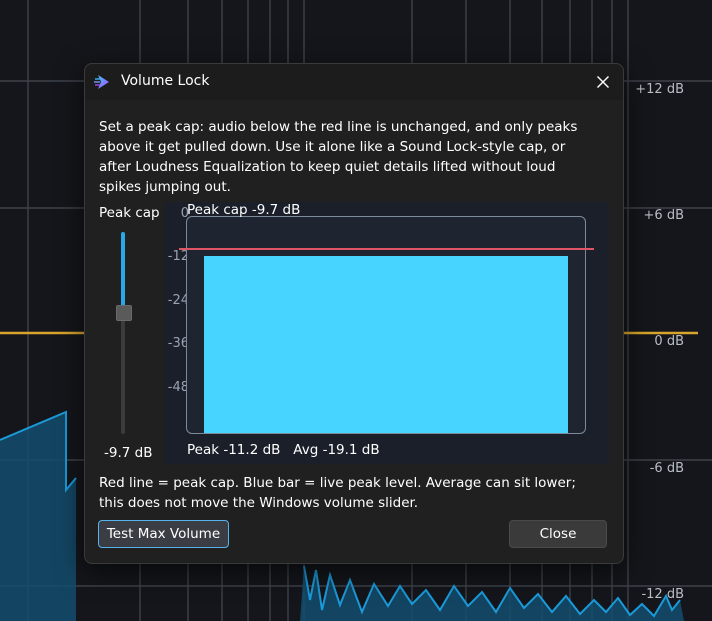 The width and height of the screenshot is (712, 621). Describe the element at coordinates (662, 594) in the screenshot. I see `db-label-minus12: -12 dB` at that location.